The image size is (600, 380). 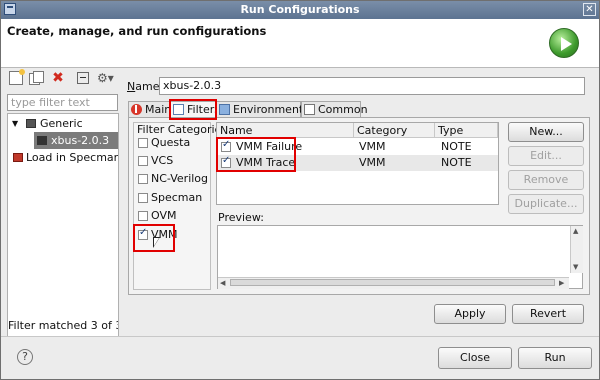 I want to click on preview-label: Preview:, so click(x=241, y=217).